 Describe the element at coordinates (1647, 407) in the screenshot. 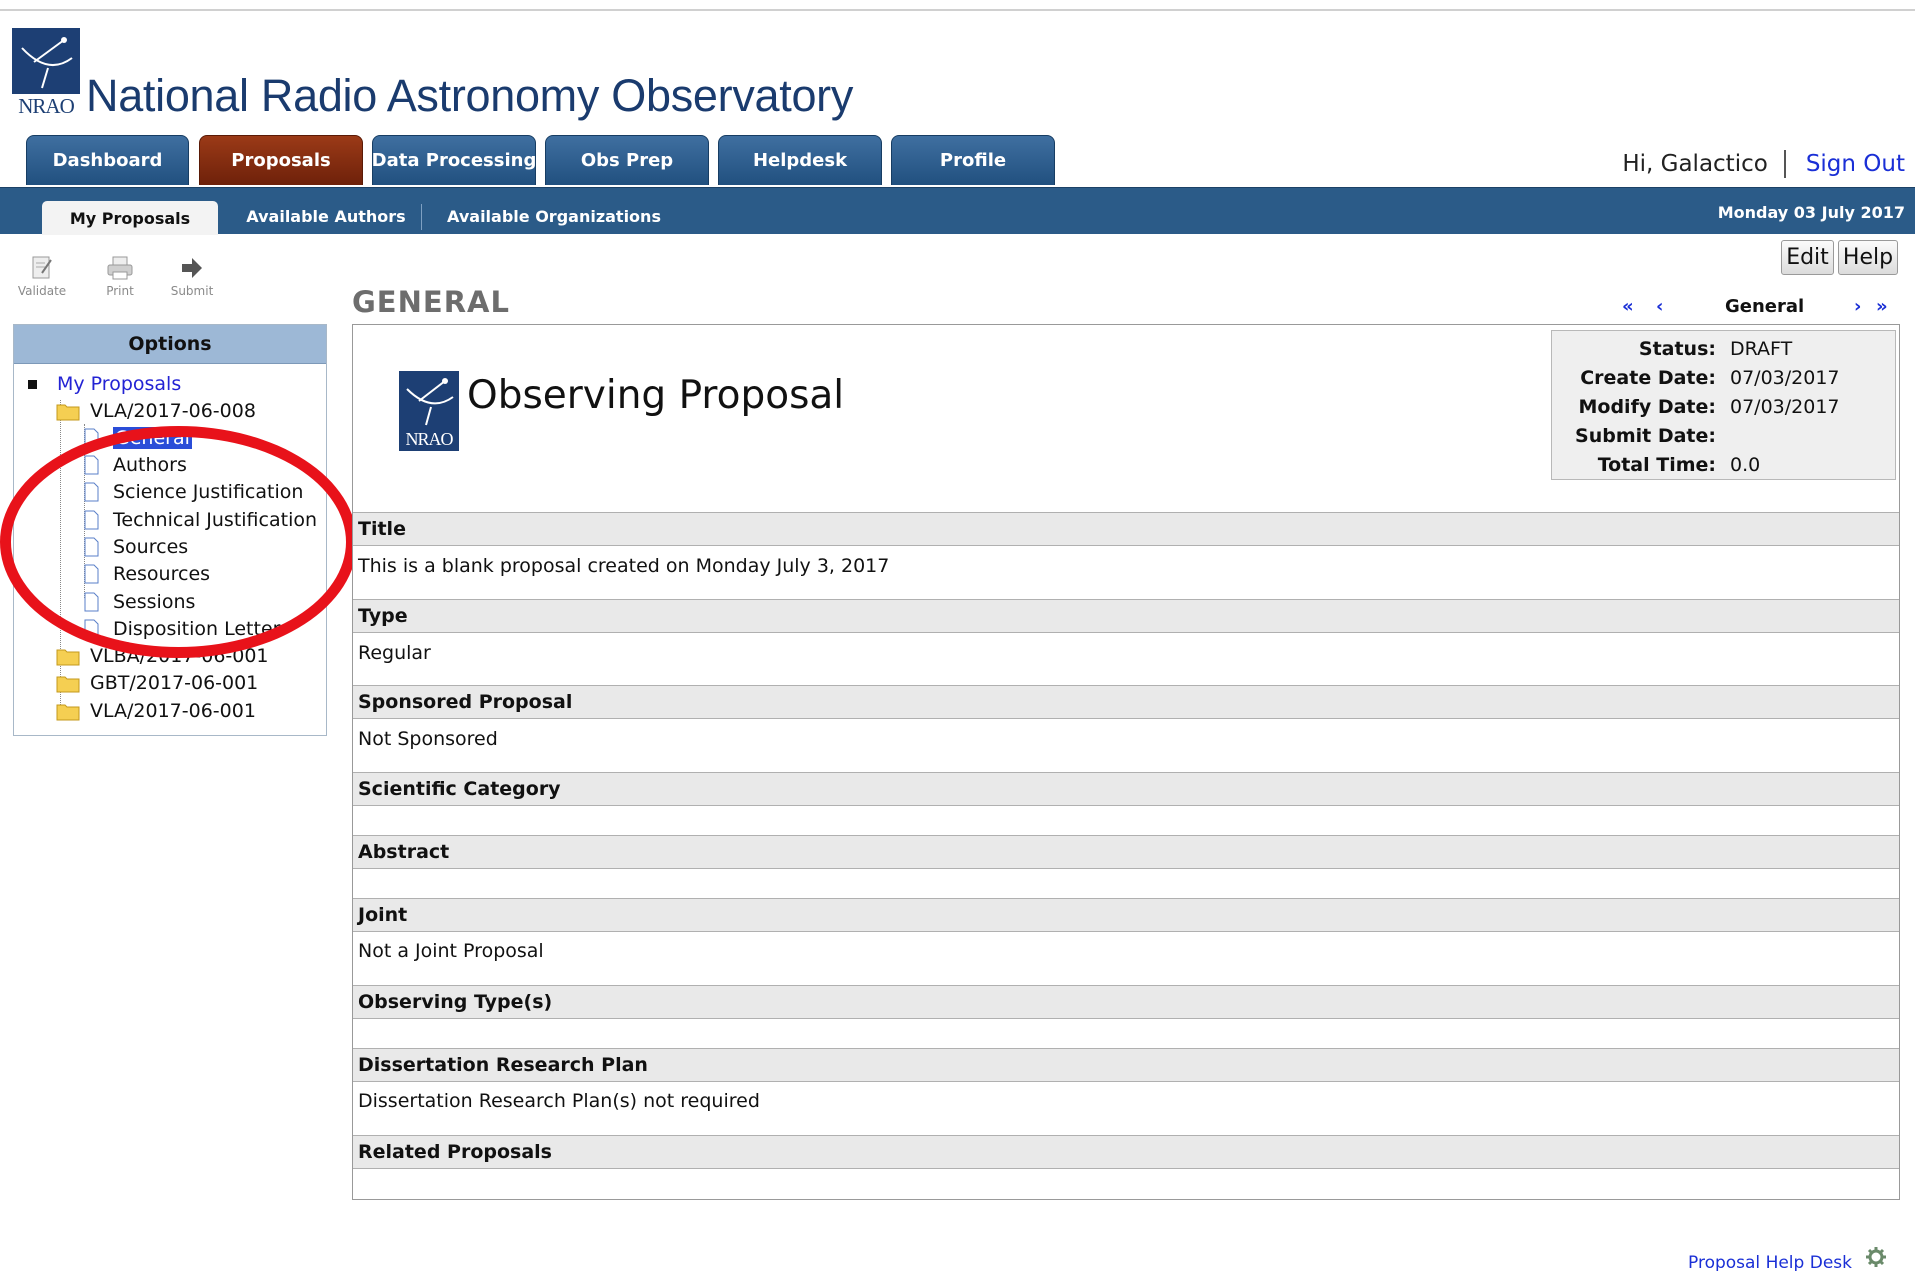

I see `modify-date-key: Modify Date:` at that location.